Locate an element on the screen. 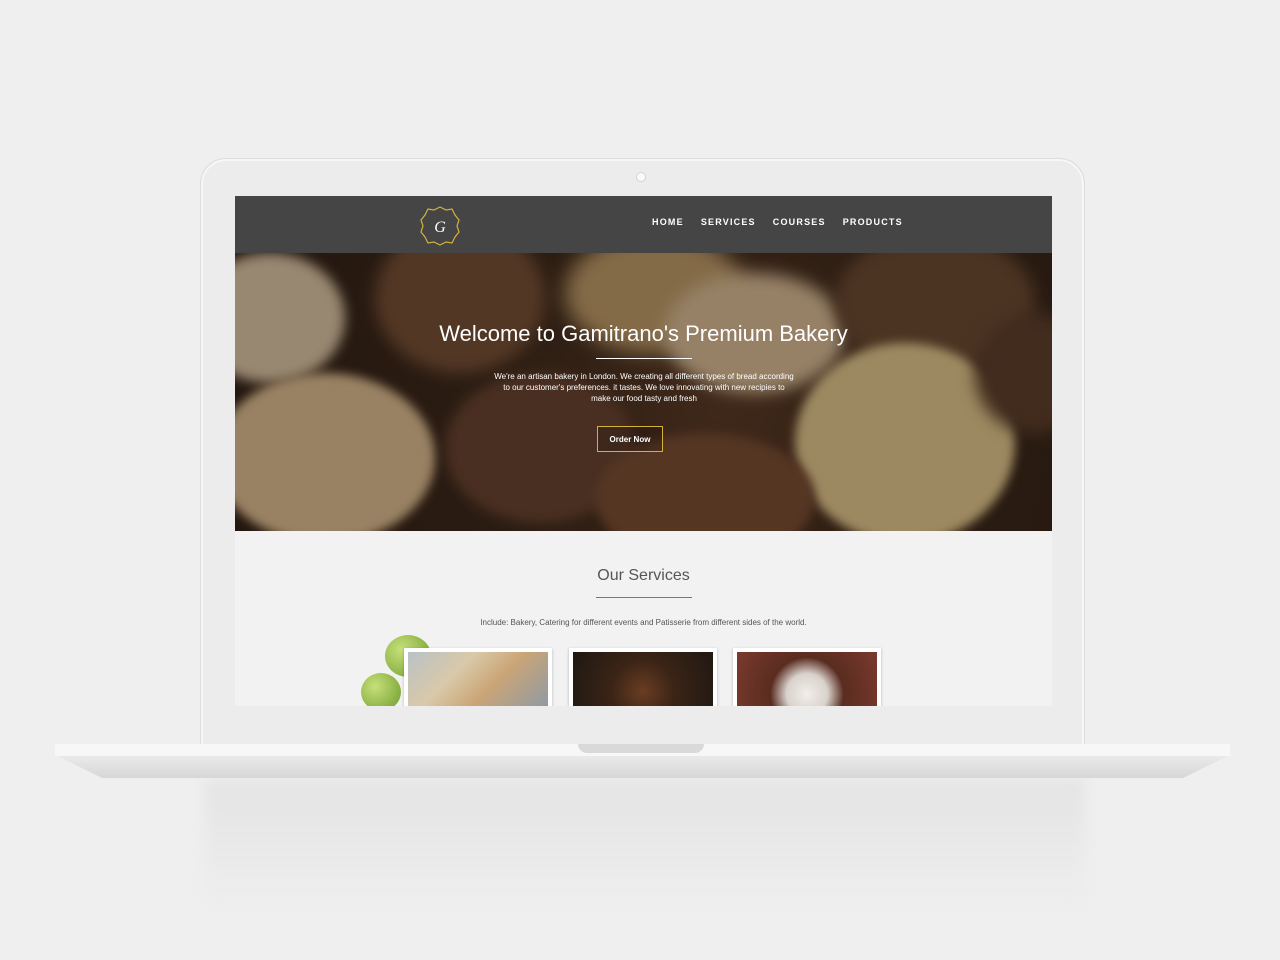 The width and height of the screenshot is (1280, 960). logo-text: G is located at coordinates (440, 227).